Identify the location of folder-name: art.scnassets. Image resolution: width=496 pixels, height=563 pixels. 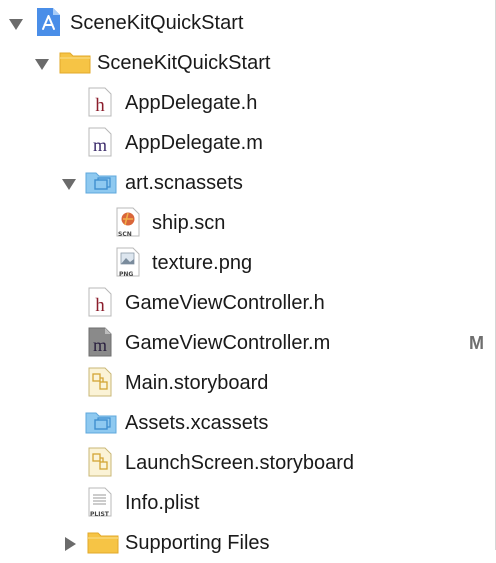
(184, 183).